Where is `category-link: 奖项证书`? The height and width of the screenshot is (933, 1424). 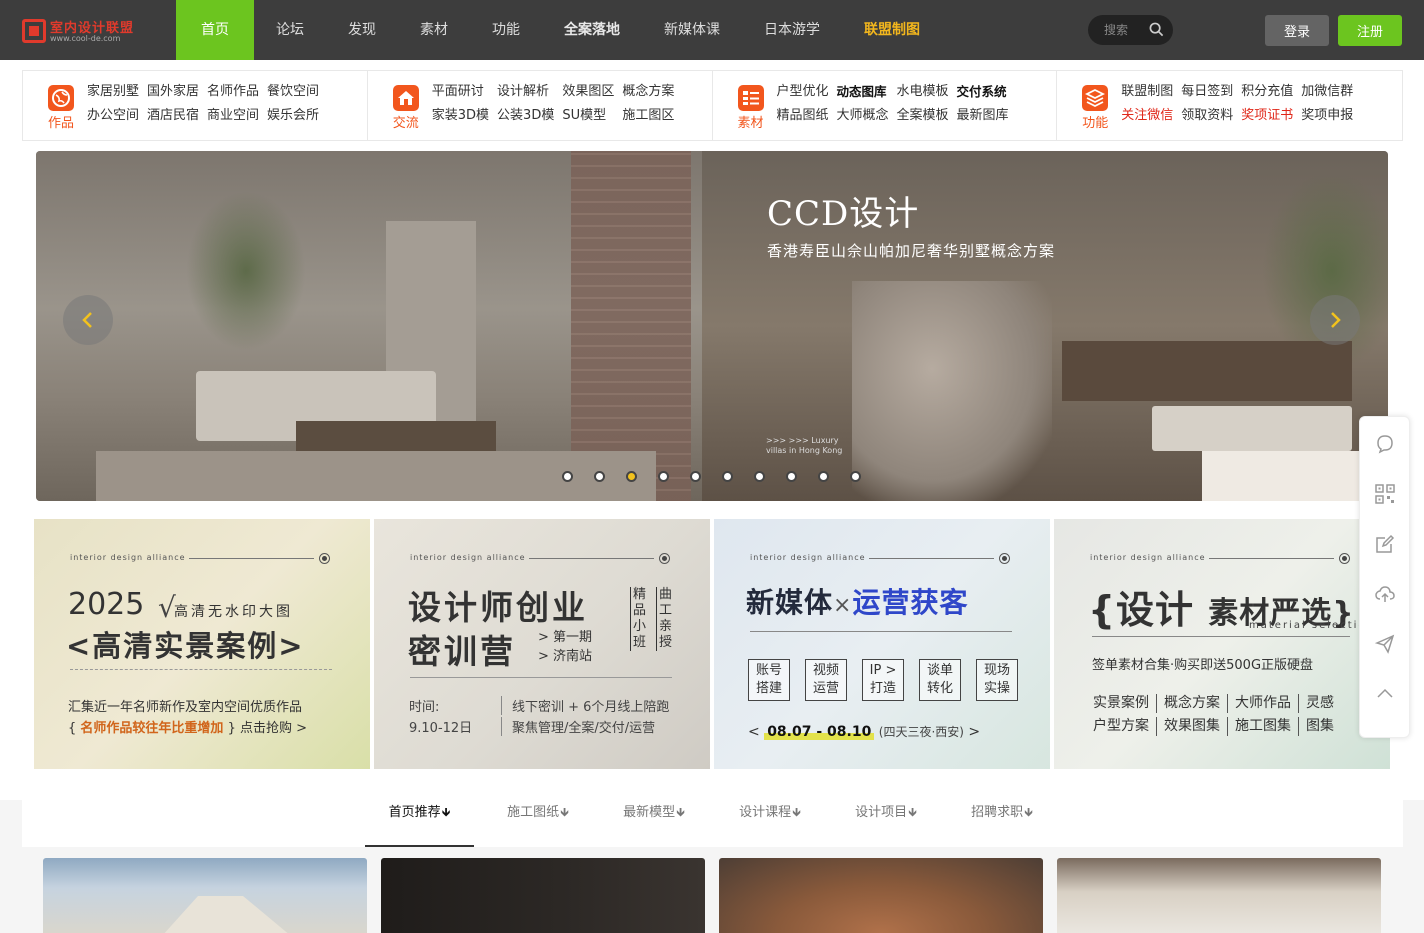
category-link: 奖项证书 is located at coordinates (1267, 116).